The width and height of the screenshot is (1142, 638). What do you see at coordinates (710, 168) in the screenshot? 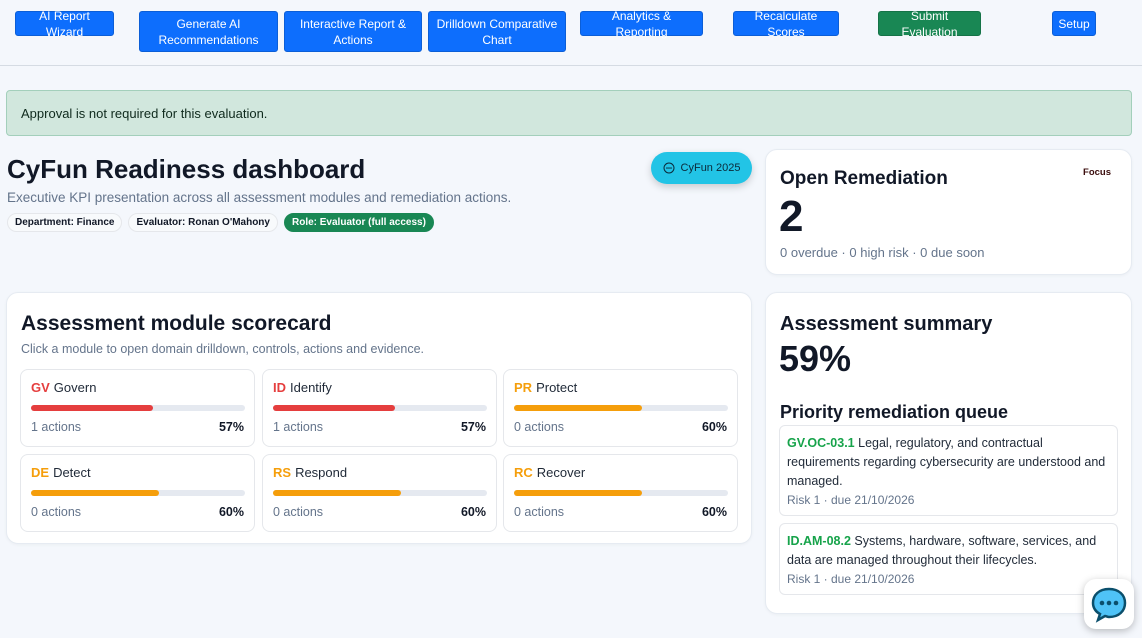
I see `framework-pill-label: CyFun 2025` at bounding box center [710, 168].